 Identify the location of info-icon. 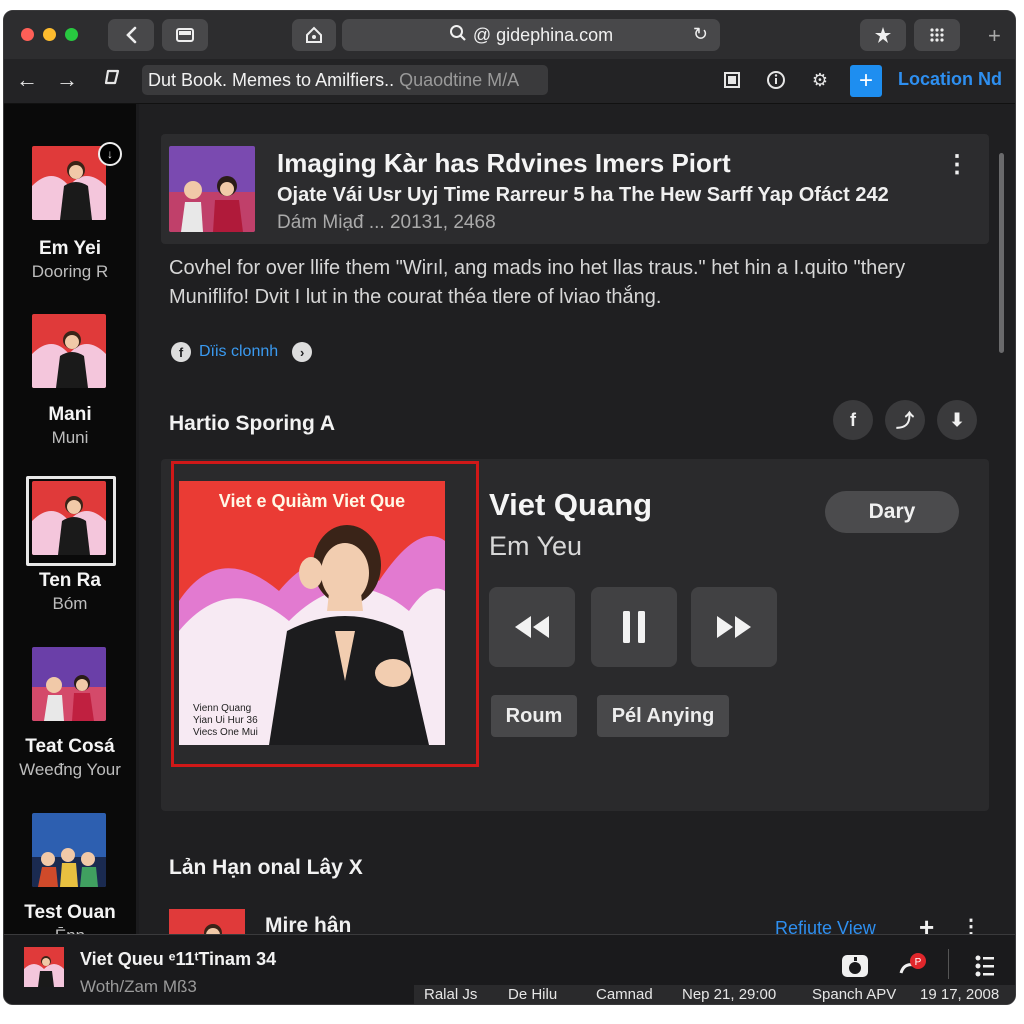
(776, 80).